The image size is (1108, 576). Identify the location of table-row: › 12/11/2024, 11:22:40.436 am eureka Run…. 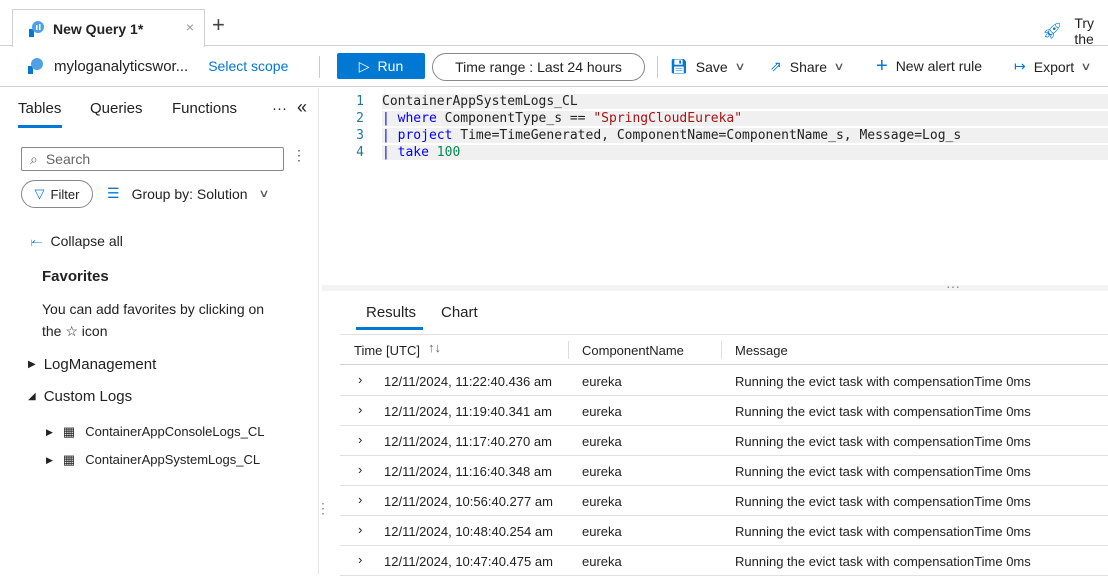
(724, 381).